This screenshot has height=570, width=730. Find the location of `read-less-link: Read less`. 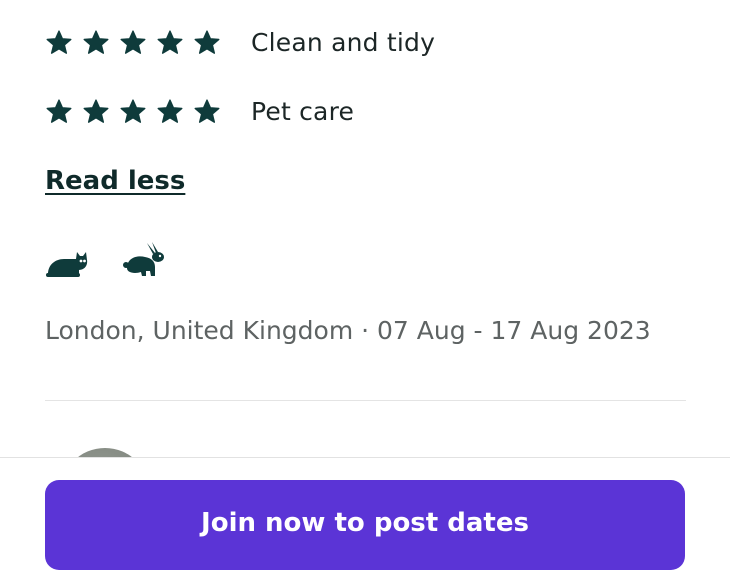

read-less-link: Read less is located at coordinates (115, 181).